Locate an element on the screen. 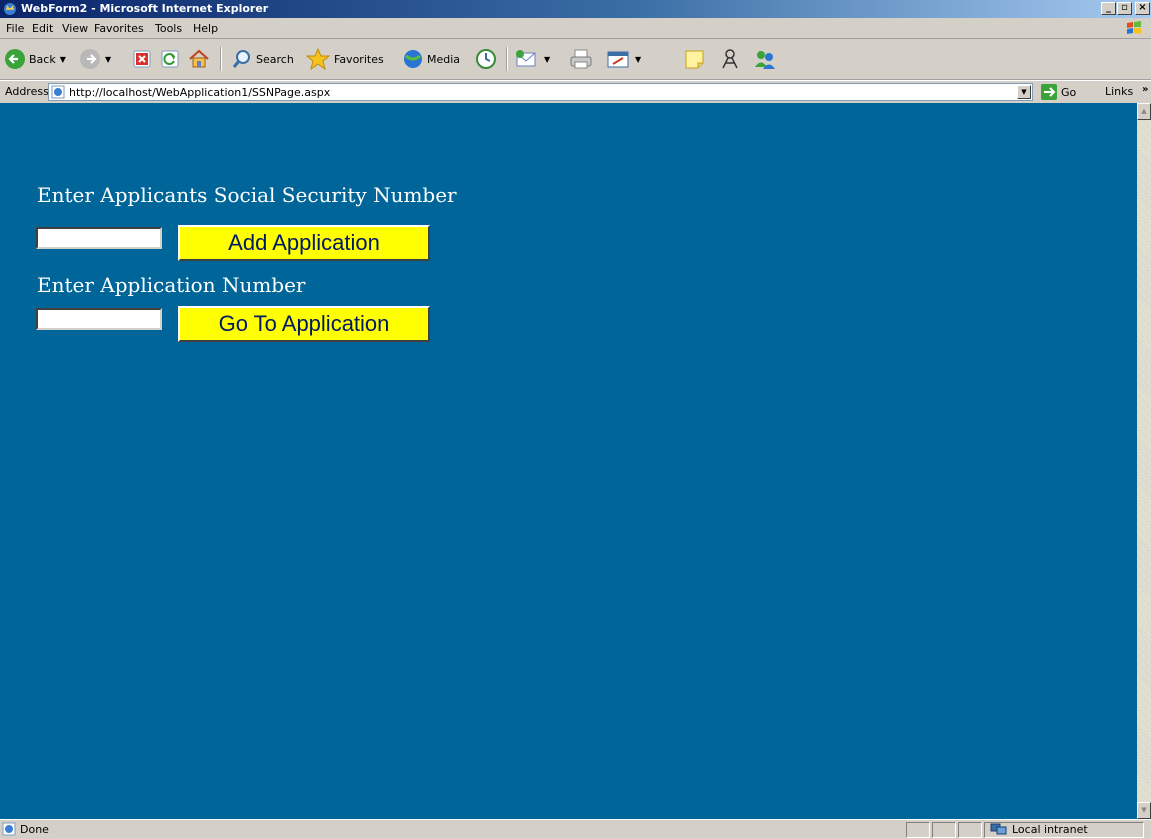 Image resolution: width=1151 pixels, height=839 pixels. ie-icon is located at coordinates (10, 9).